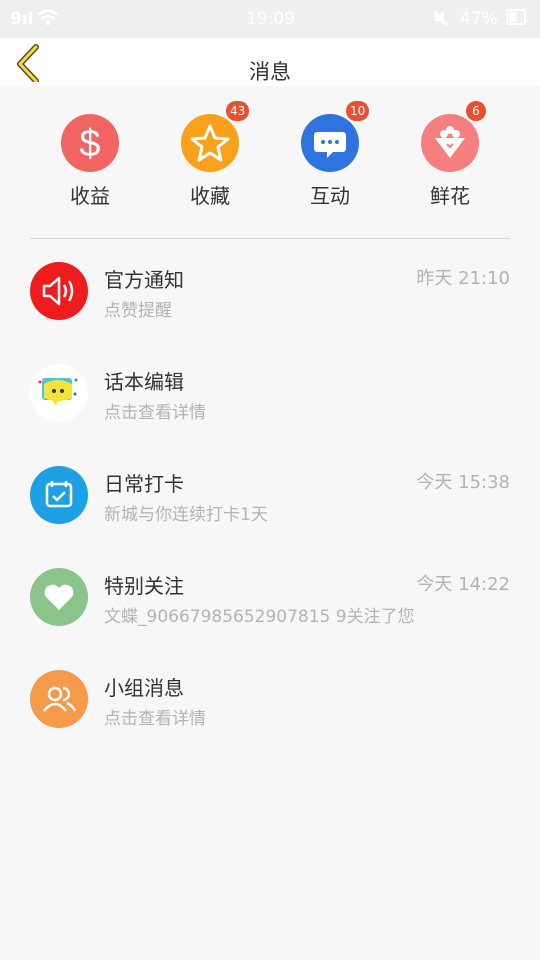  I want to click on status-time: 19:09, so click(270, 19).